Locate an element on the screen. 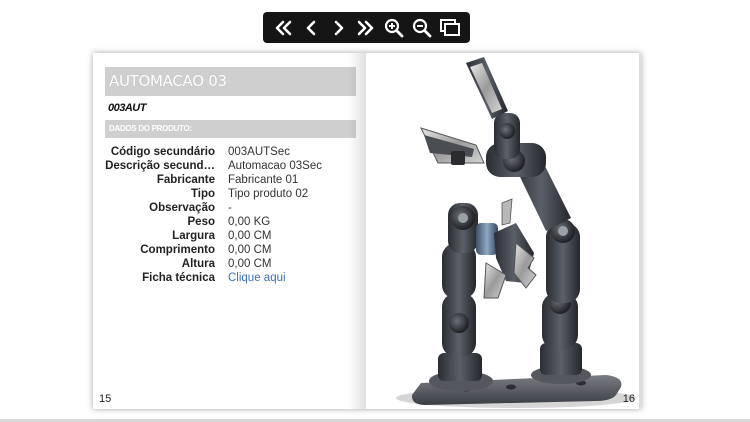 Image resolution: width=750 pixels, height=422 pixels. detail-label: Fabricante is located at coordinates (185, 180).